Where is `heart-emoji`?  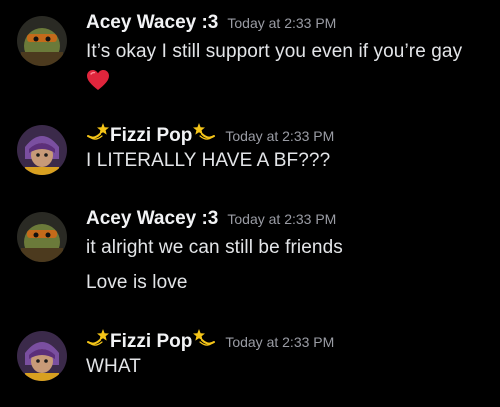 heart-emoji is located at coordinates (98, 80).